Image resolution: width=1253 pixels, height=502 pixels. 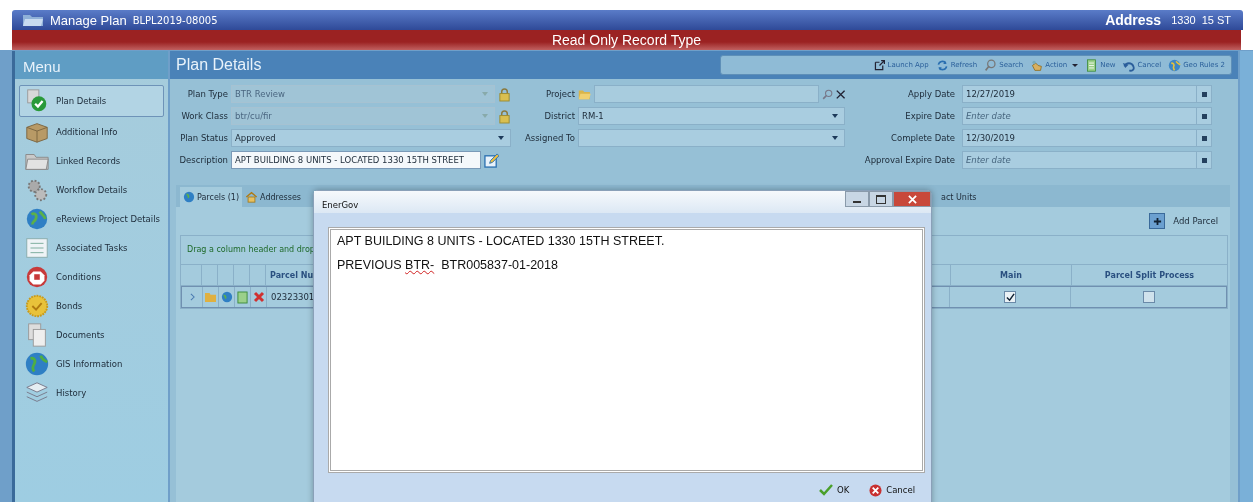 What do you see at coordinates (834, 490) in the screenshot?
I see `ok-button: OK` at bounding box center [834, 490].